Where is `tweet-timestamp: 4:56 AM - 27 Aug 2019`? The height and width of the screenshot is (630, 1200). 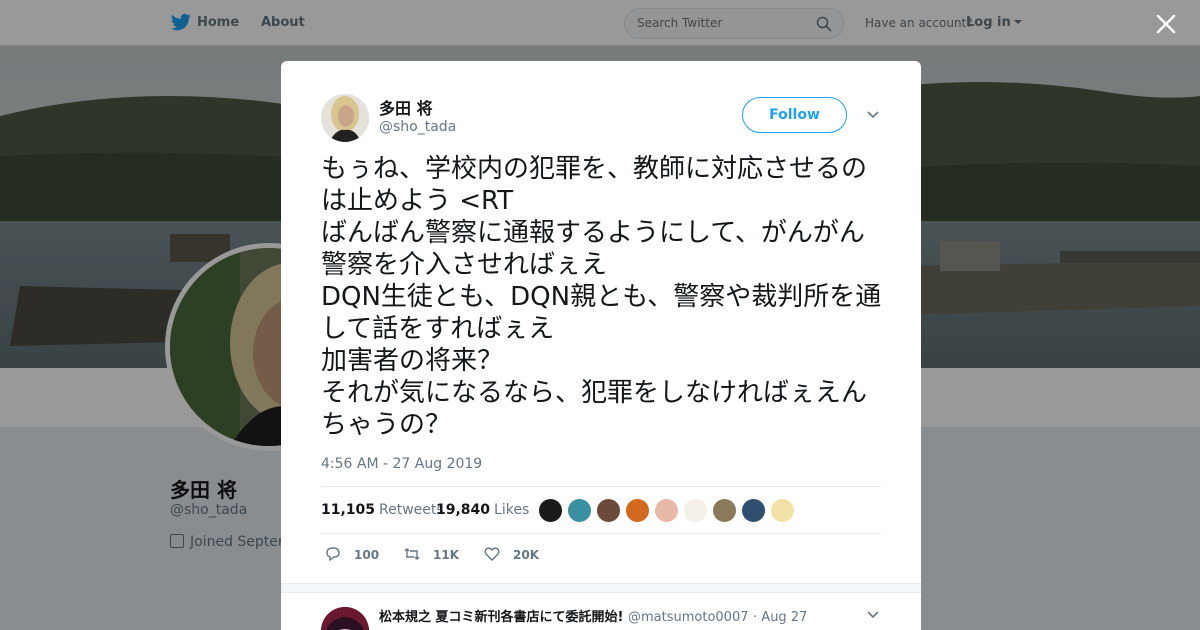
tweet-timestamp: 4:56 AM - 27 Aug 2019 is located at coordinates (401, 464).